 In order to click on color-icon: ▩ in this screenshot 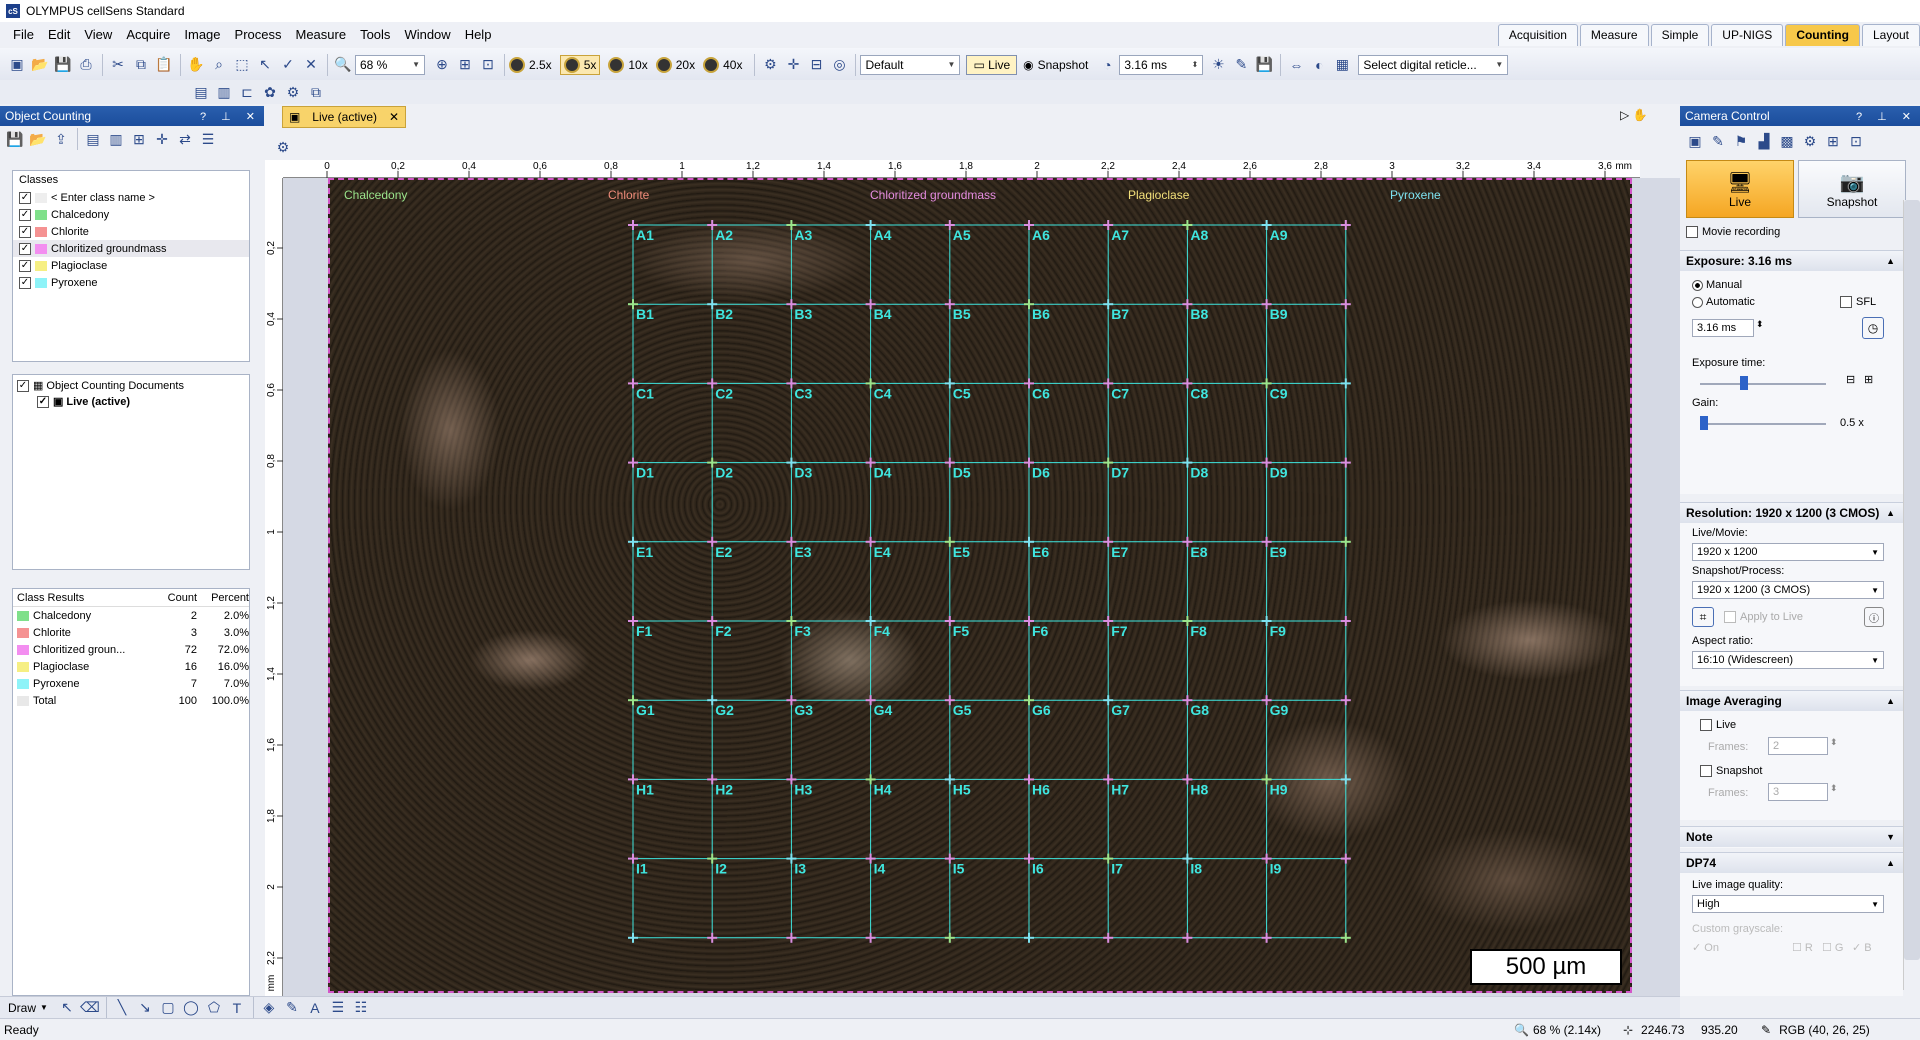, I will do `click(1787, 141)`.